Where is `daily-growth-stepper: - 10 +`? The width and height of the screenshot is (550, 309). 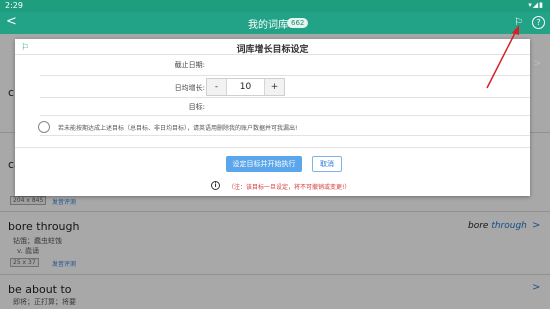
daily-growth-stepper: - 10 + is located at coordinates (245, 87).